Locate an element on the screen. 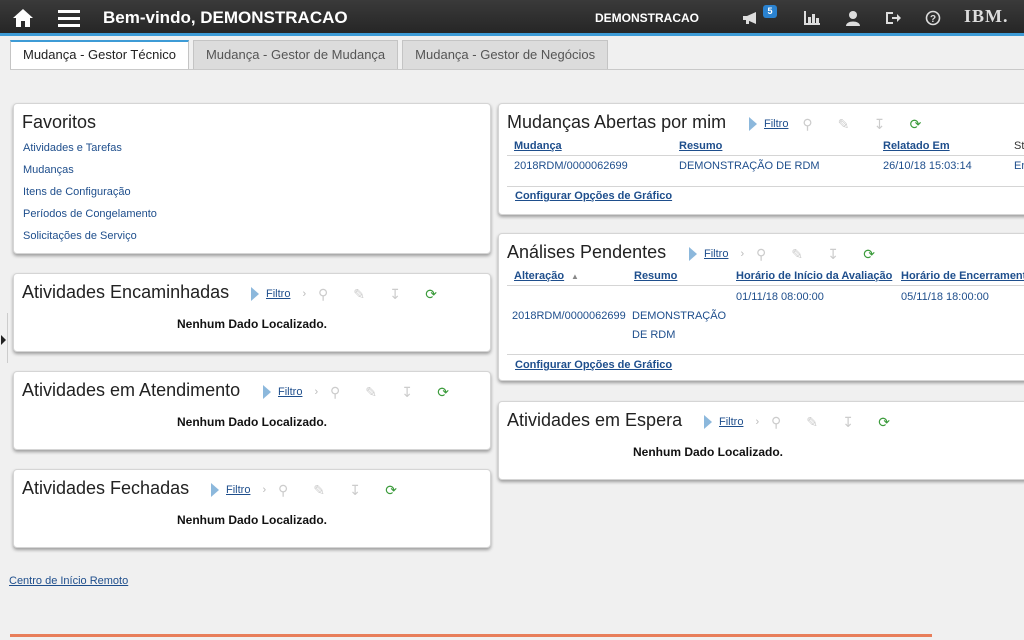  favorite-link-periodos-congelamento: Períodos de Congelamento is located at coordinates (90, 214).